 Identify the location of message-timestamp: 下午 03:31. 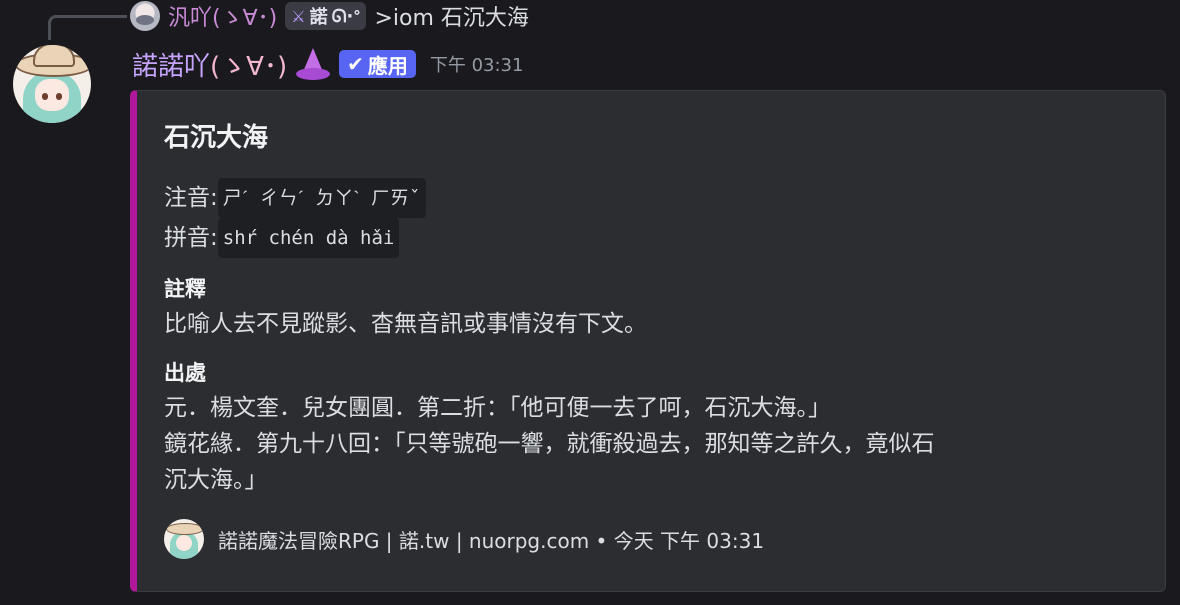
(477, 64).